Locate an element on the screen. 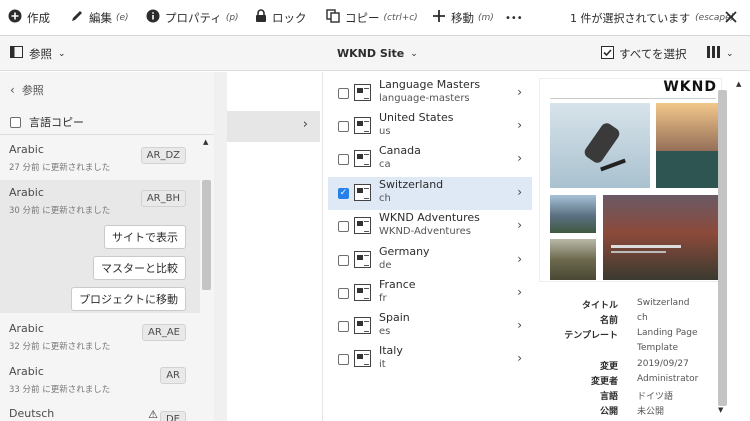 Image resolution: width=750 pixels, height=421 pixels. updated-time: 30 分前 に更新されました is located at coordinates (60, 211).